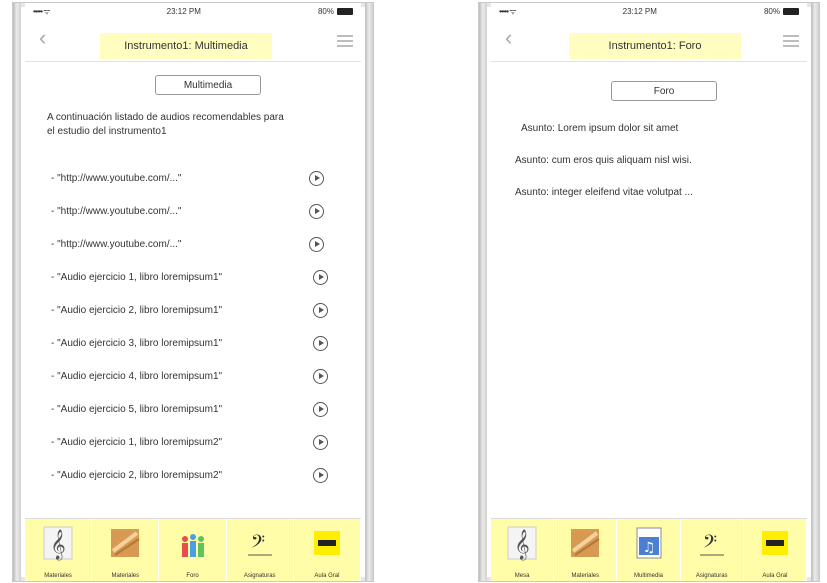 The height and width of the screenshot is (583, 827). I want to click on list-item: - "Audio ejercicio 3, libro loremipsum1", so click(193, 346).